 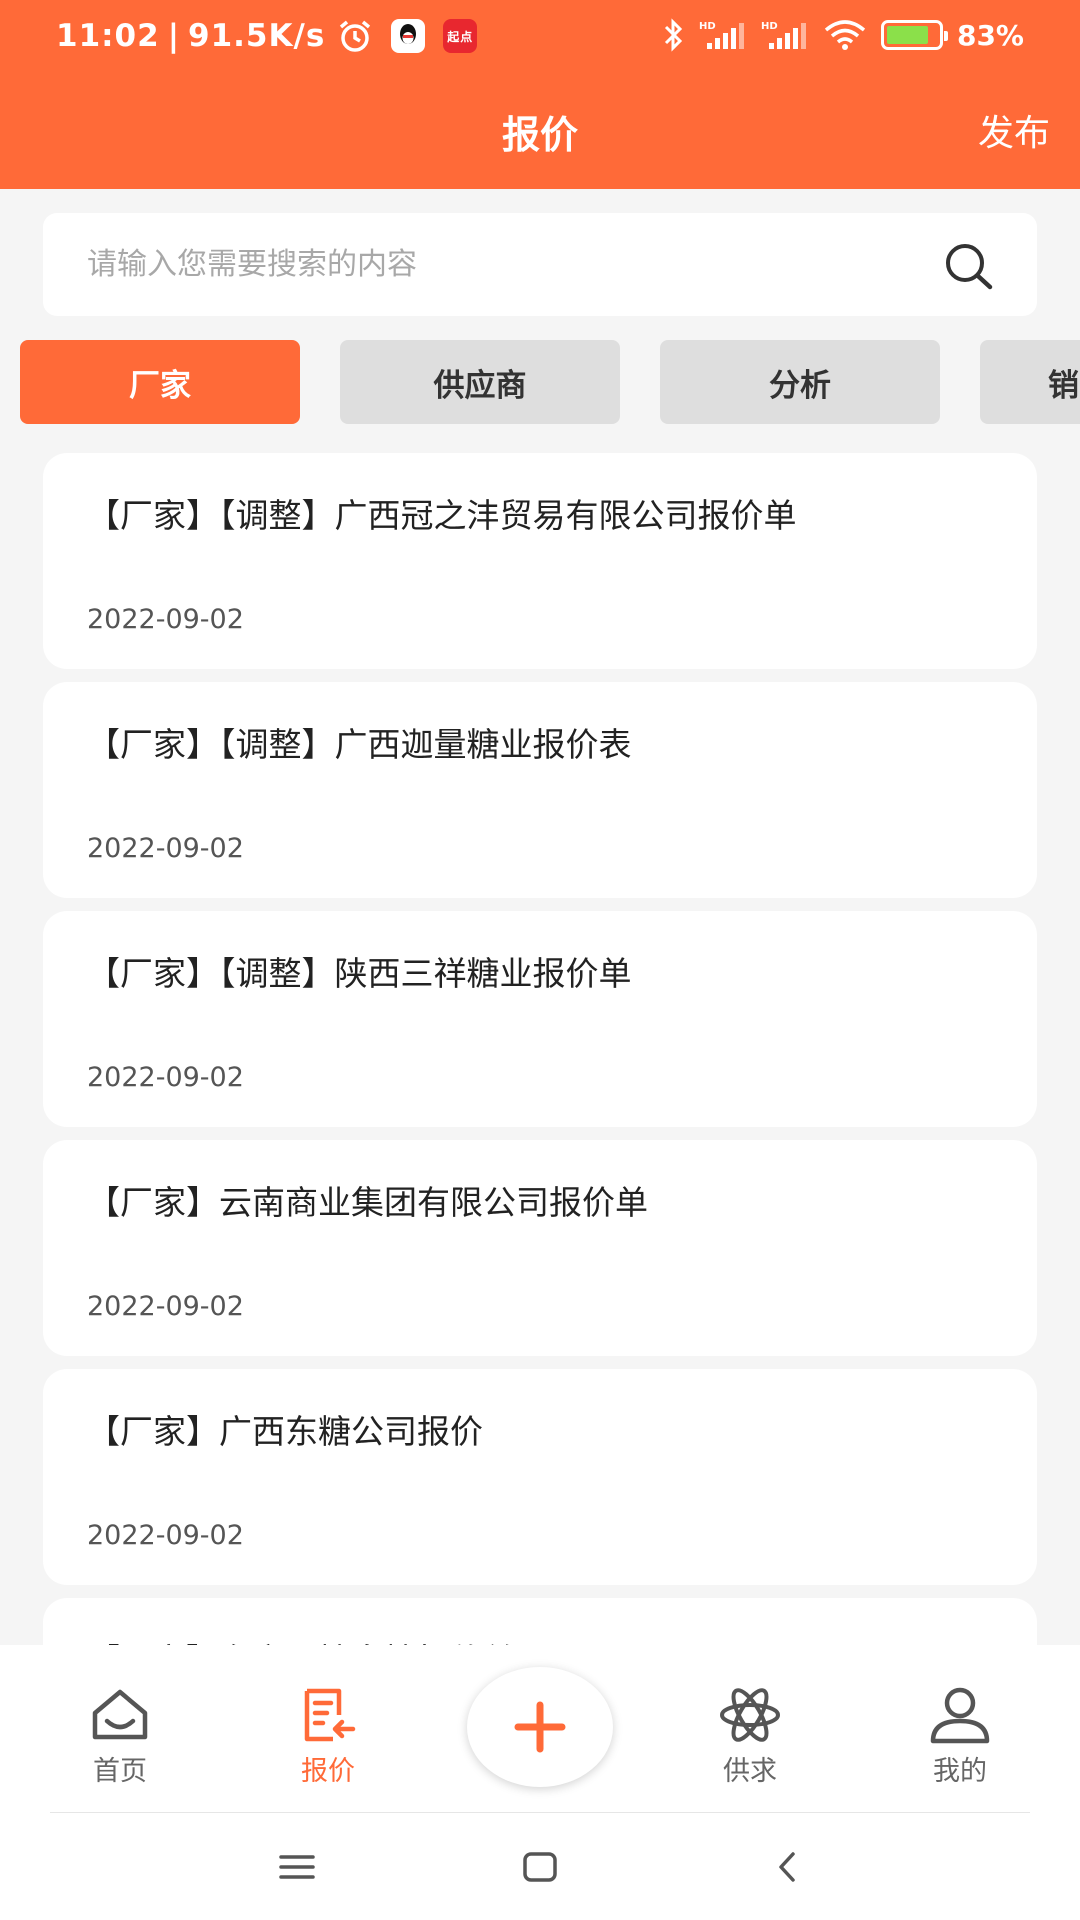 I want to click on list-item-title: 【厂家】【调整】广西冠之沣贸易有限公司报价单, so click(x=442, y=515).